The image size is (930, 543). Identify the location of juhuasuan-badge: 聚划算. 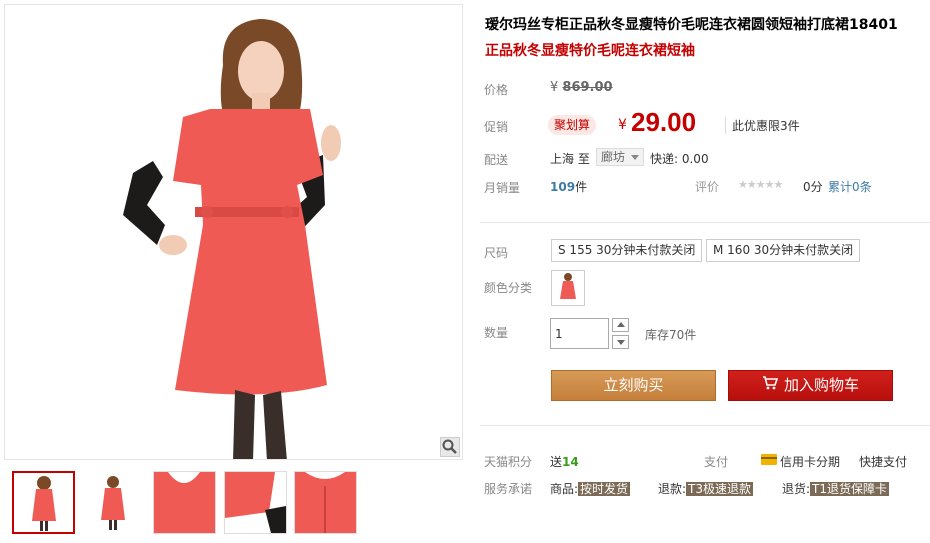
(572, 125).